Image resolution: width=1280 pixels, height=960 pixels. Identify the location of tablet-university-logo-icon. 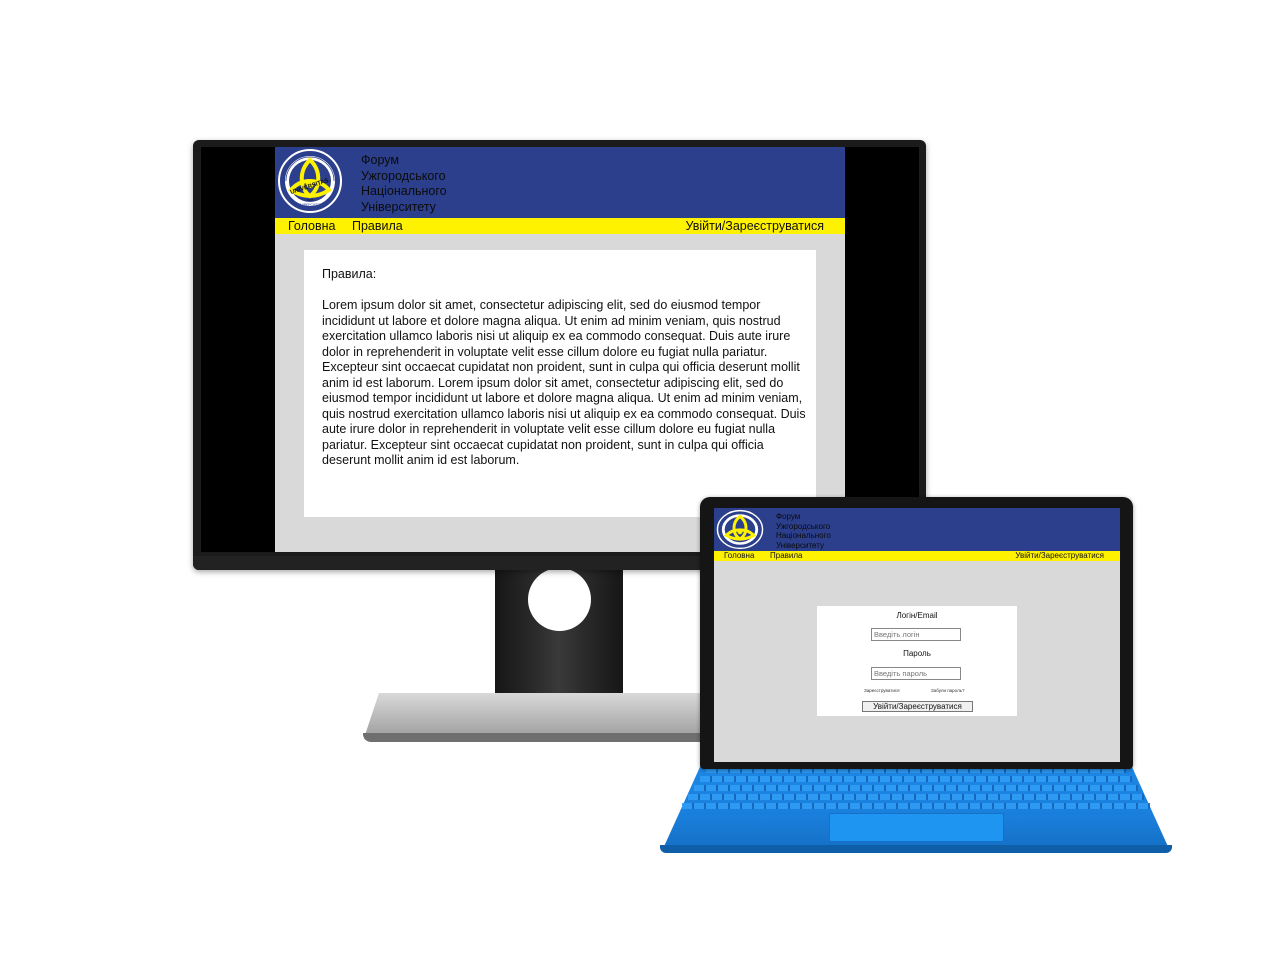
(740, 529).